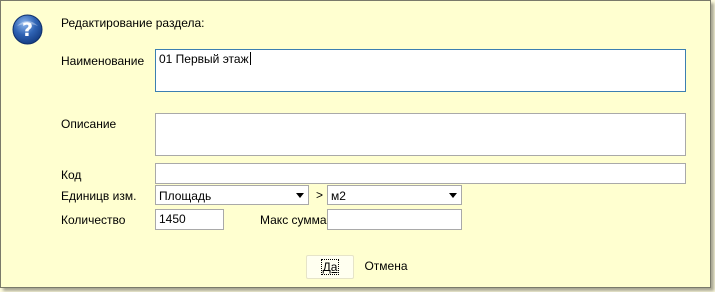 Image resolution: width=715 pixels, height=292 pixels. Describe the element at coordinates (420, 173) in the screenshot. I see `code-field` at that location.